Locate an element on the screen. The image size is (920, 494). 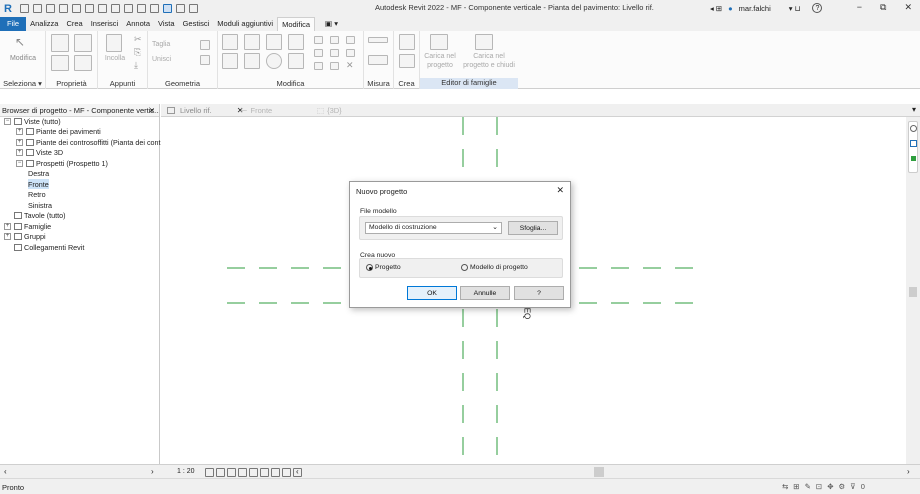
radio-modello-dot is located at coordinates (464, 267).